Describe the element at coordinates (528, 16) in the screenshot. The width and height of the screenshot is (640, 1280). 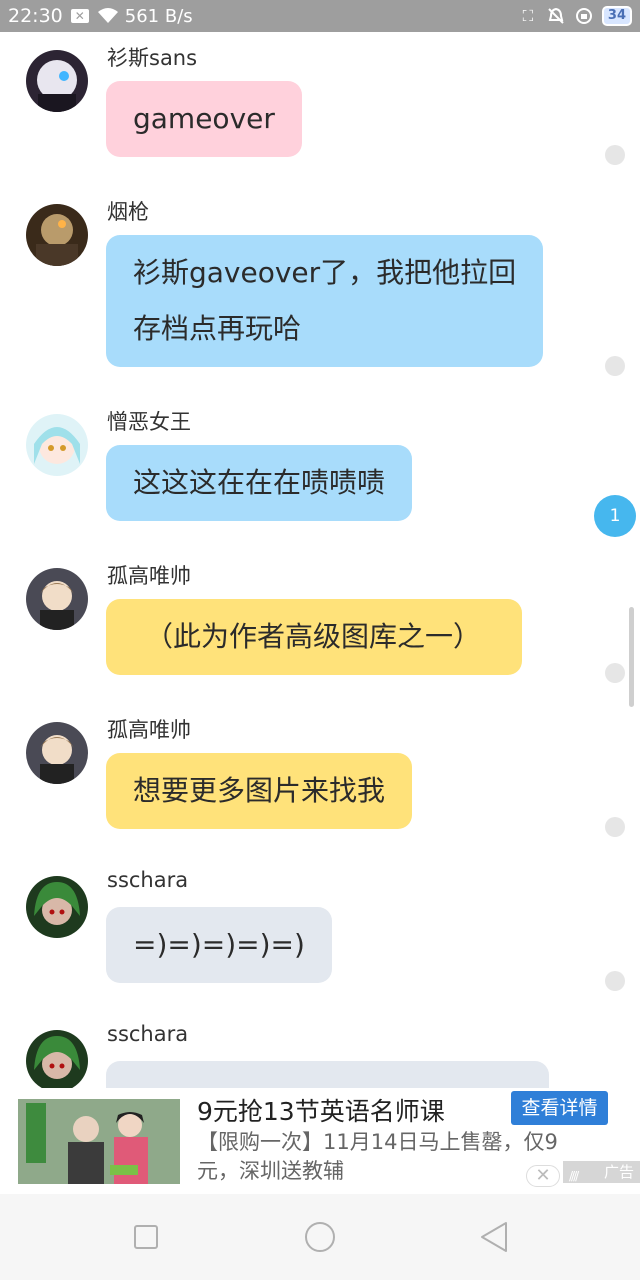
I see `nfc-icon: ⛶` at that location.